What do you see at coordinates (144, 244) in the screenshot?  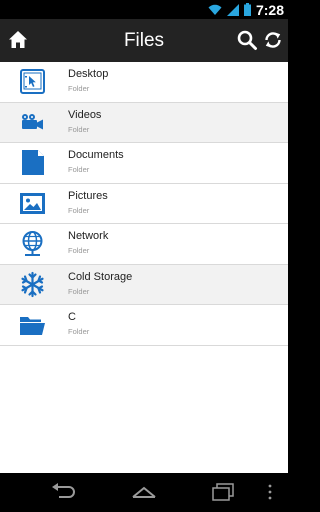 I see `list-item-network: Network Folder` at bounding box center [144, 244].